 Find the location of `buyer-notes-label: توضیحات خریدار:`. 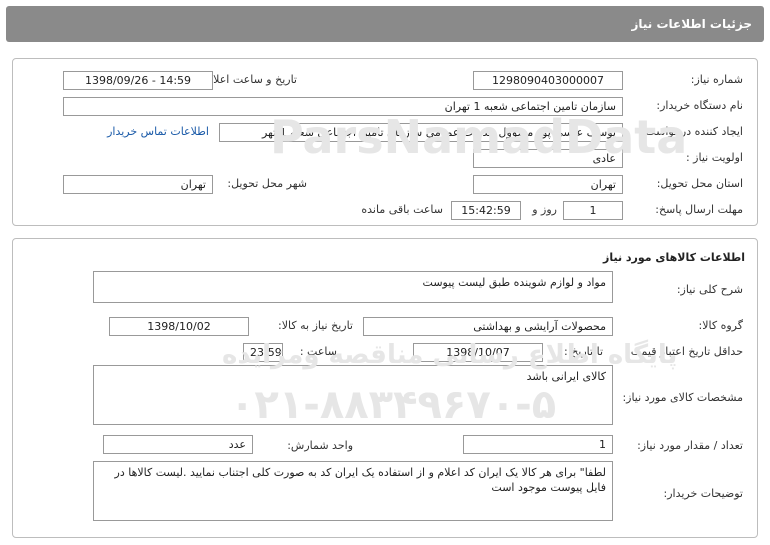

buyer-notes-label: توضیحات خریدار: is located at coordinates (703, 493).